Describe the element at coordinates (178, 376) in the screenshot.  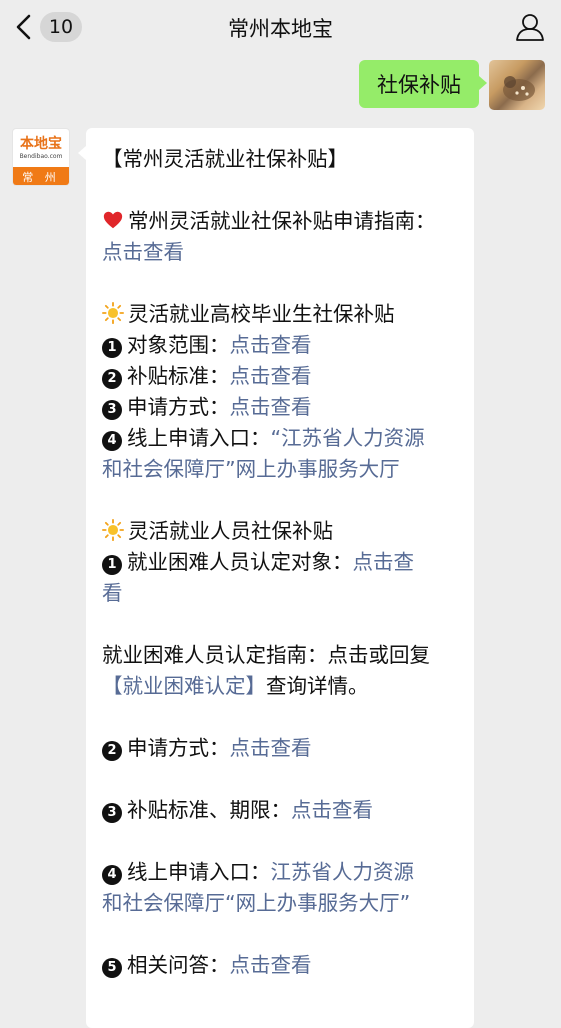
I see `item-label: 补贴标准：` at that location.